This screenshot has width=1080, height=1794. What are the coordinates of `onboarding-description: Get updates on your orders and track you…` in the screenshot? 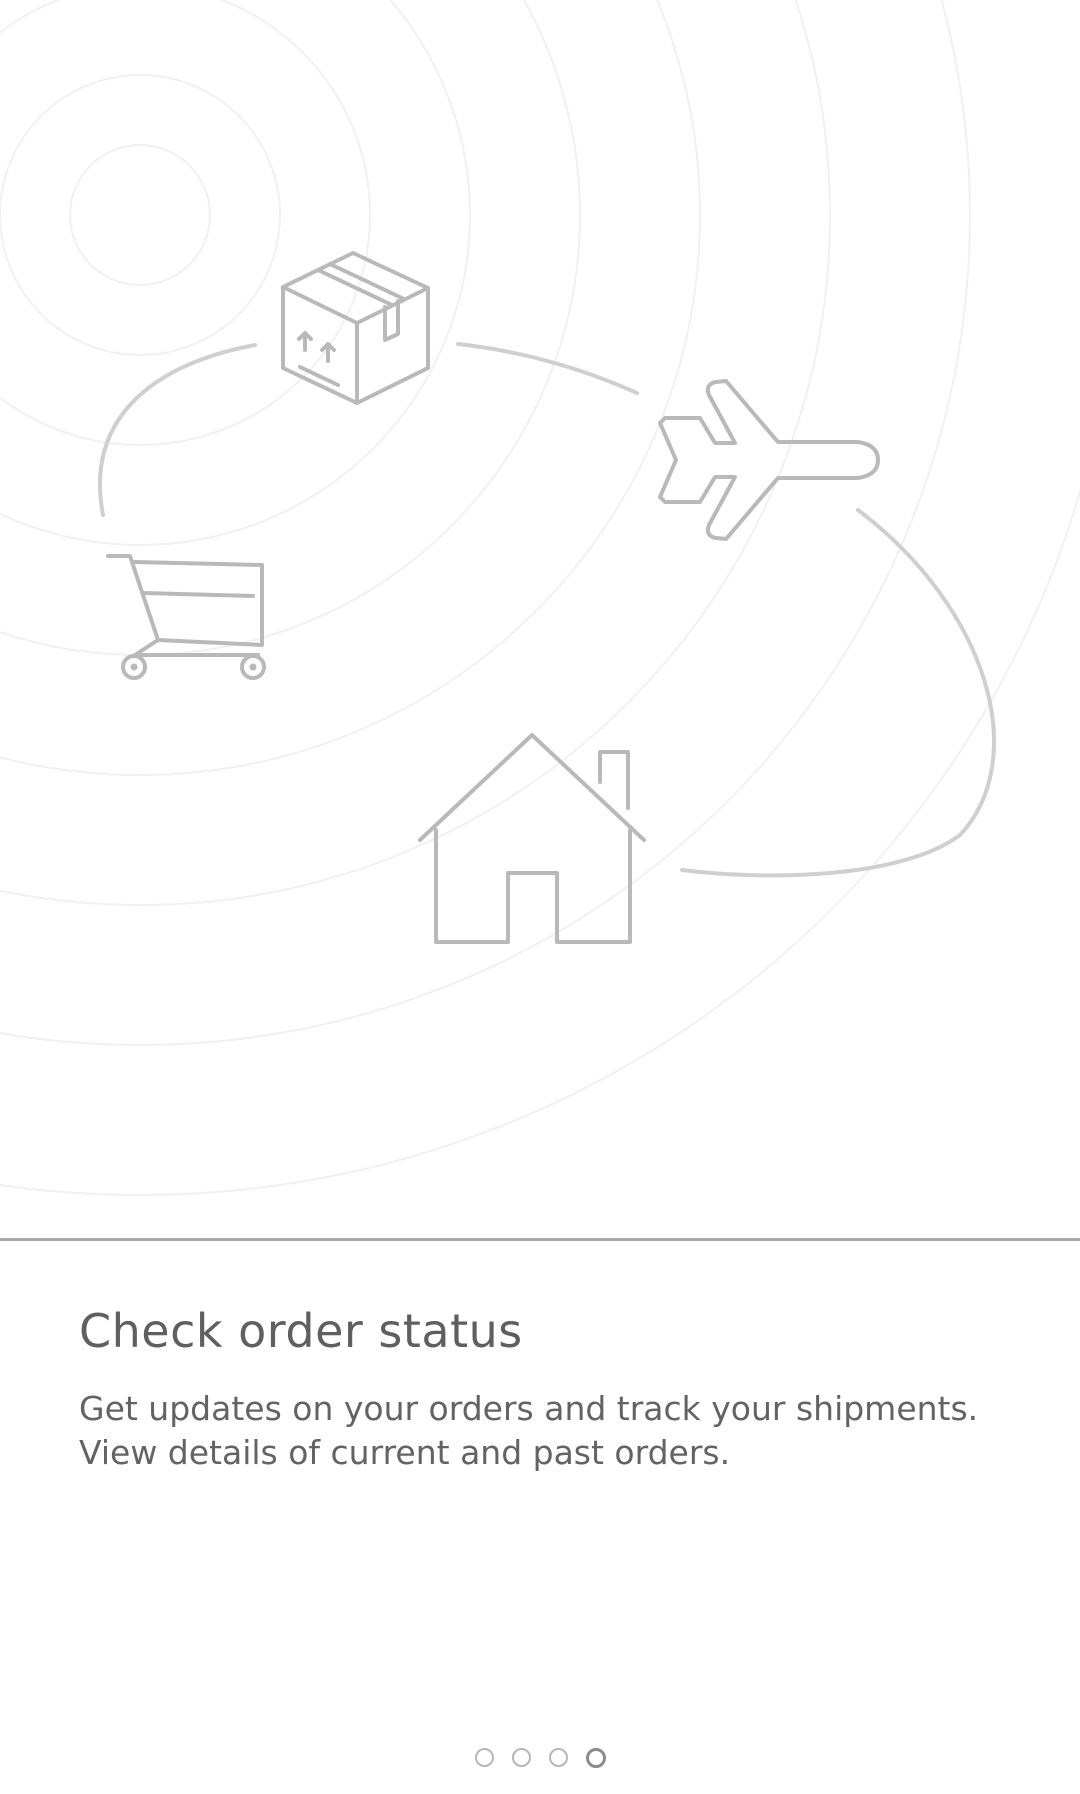 It's located at (529, 1430).